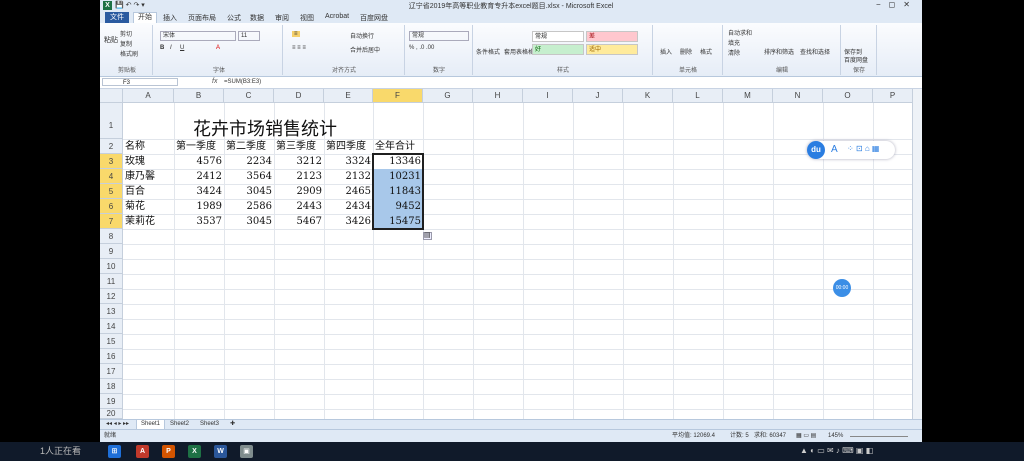  I want to click on powerpoint-icon: P, so click(168, 451).